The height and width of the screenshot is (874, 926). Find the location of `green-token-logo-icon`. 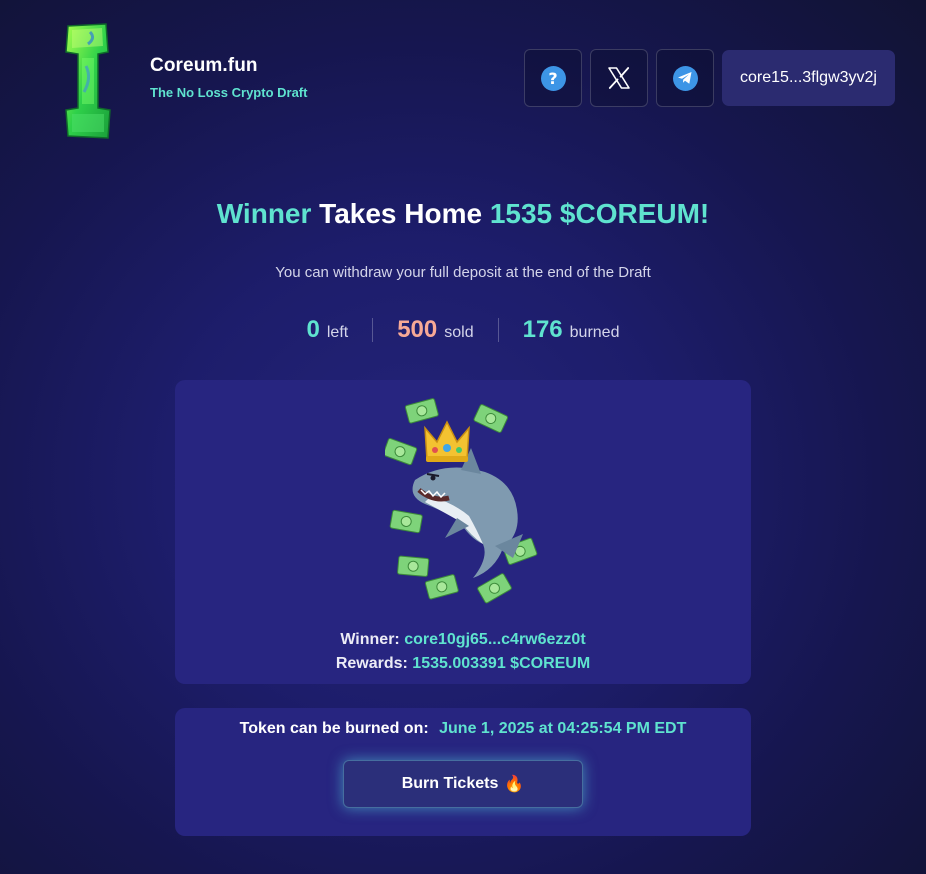

green-token-logo-icon is located at coordinates (88, 81).